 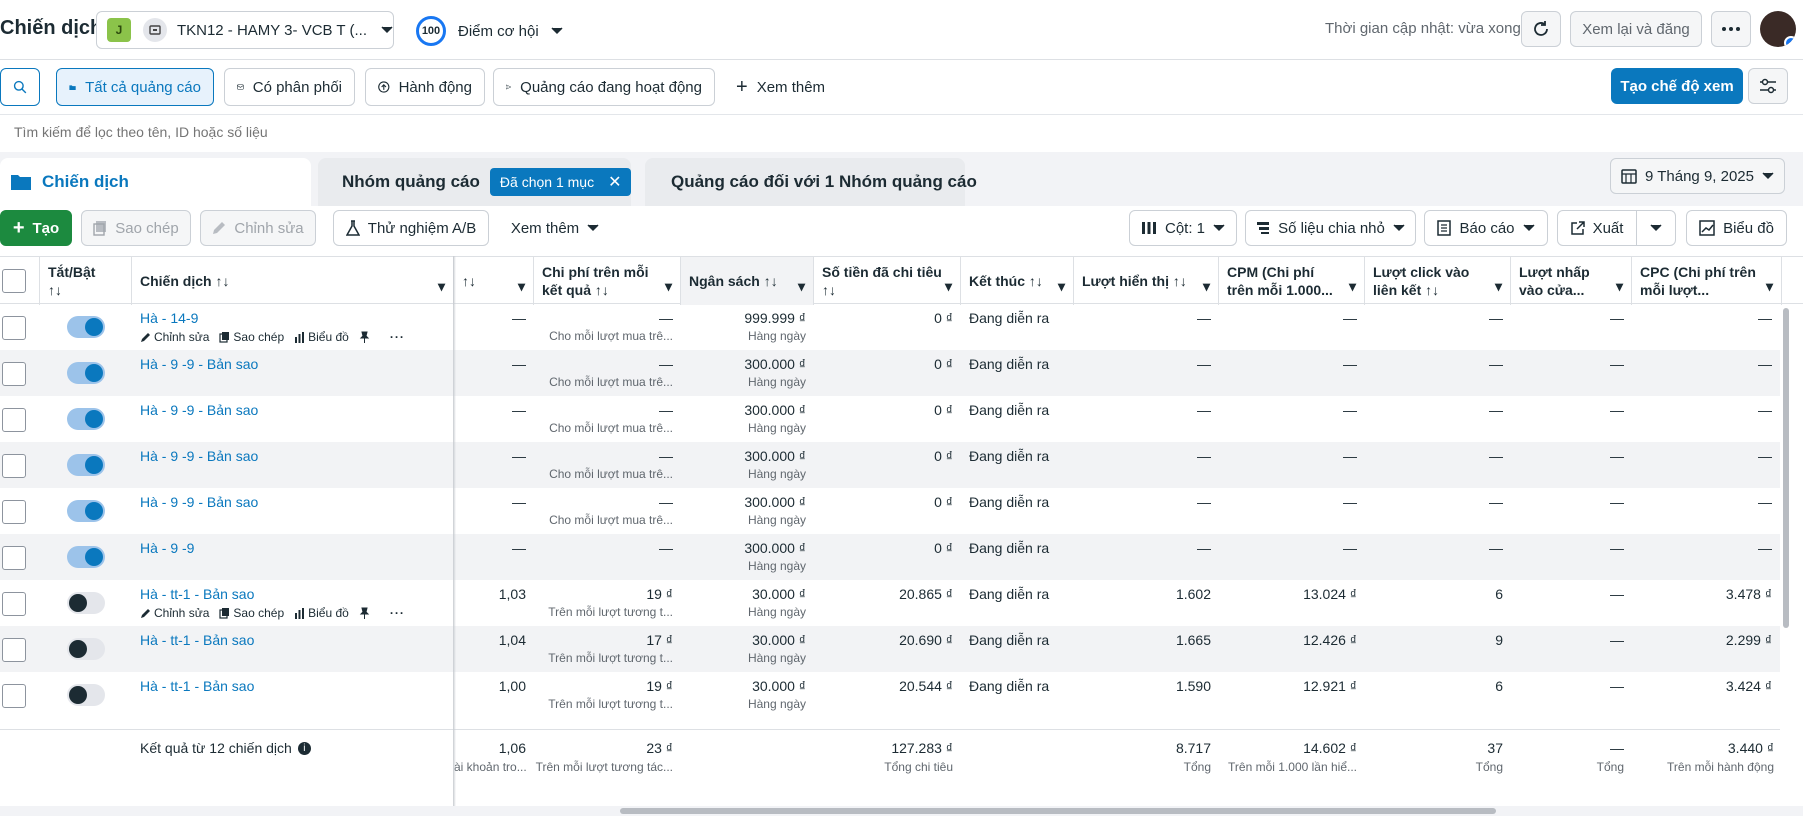 I want to click on more-button: Xem thêm, so click(x=555, y=228).